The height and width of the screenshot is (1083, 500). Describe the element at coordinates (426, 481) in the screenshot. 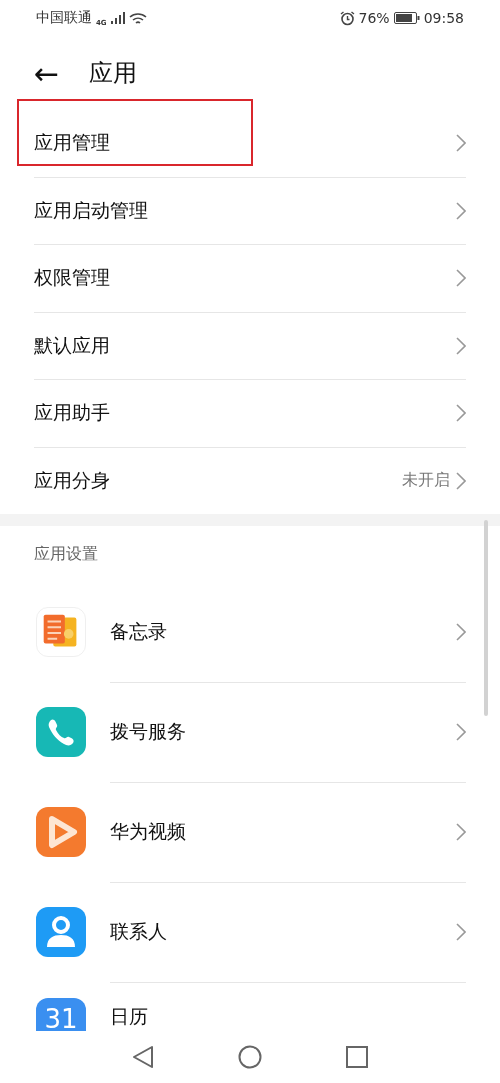

I see `status-value: 未开启` at that location.